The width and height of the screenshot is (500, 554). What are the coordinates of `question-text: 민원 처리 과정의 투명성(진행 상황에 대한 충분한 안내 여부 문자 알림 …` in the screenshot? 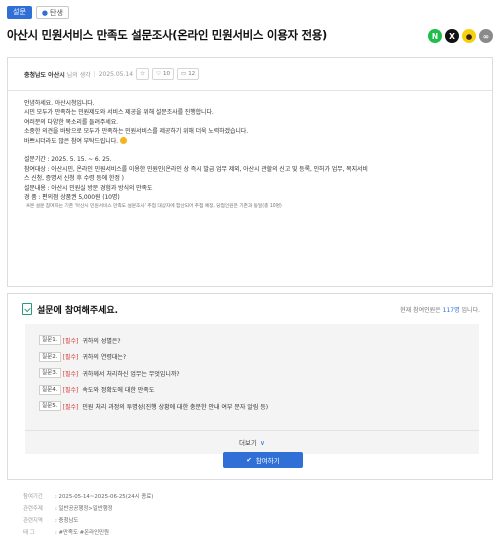 It's located at (175, 407).